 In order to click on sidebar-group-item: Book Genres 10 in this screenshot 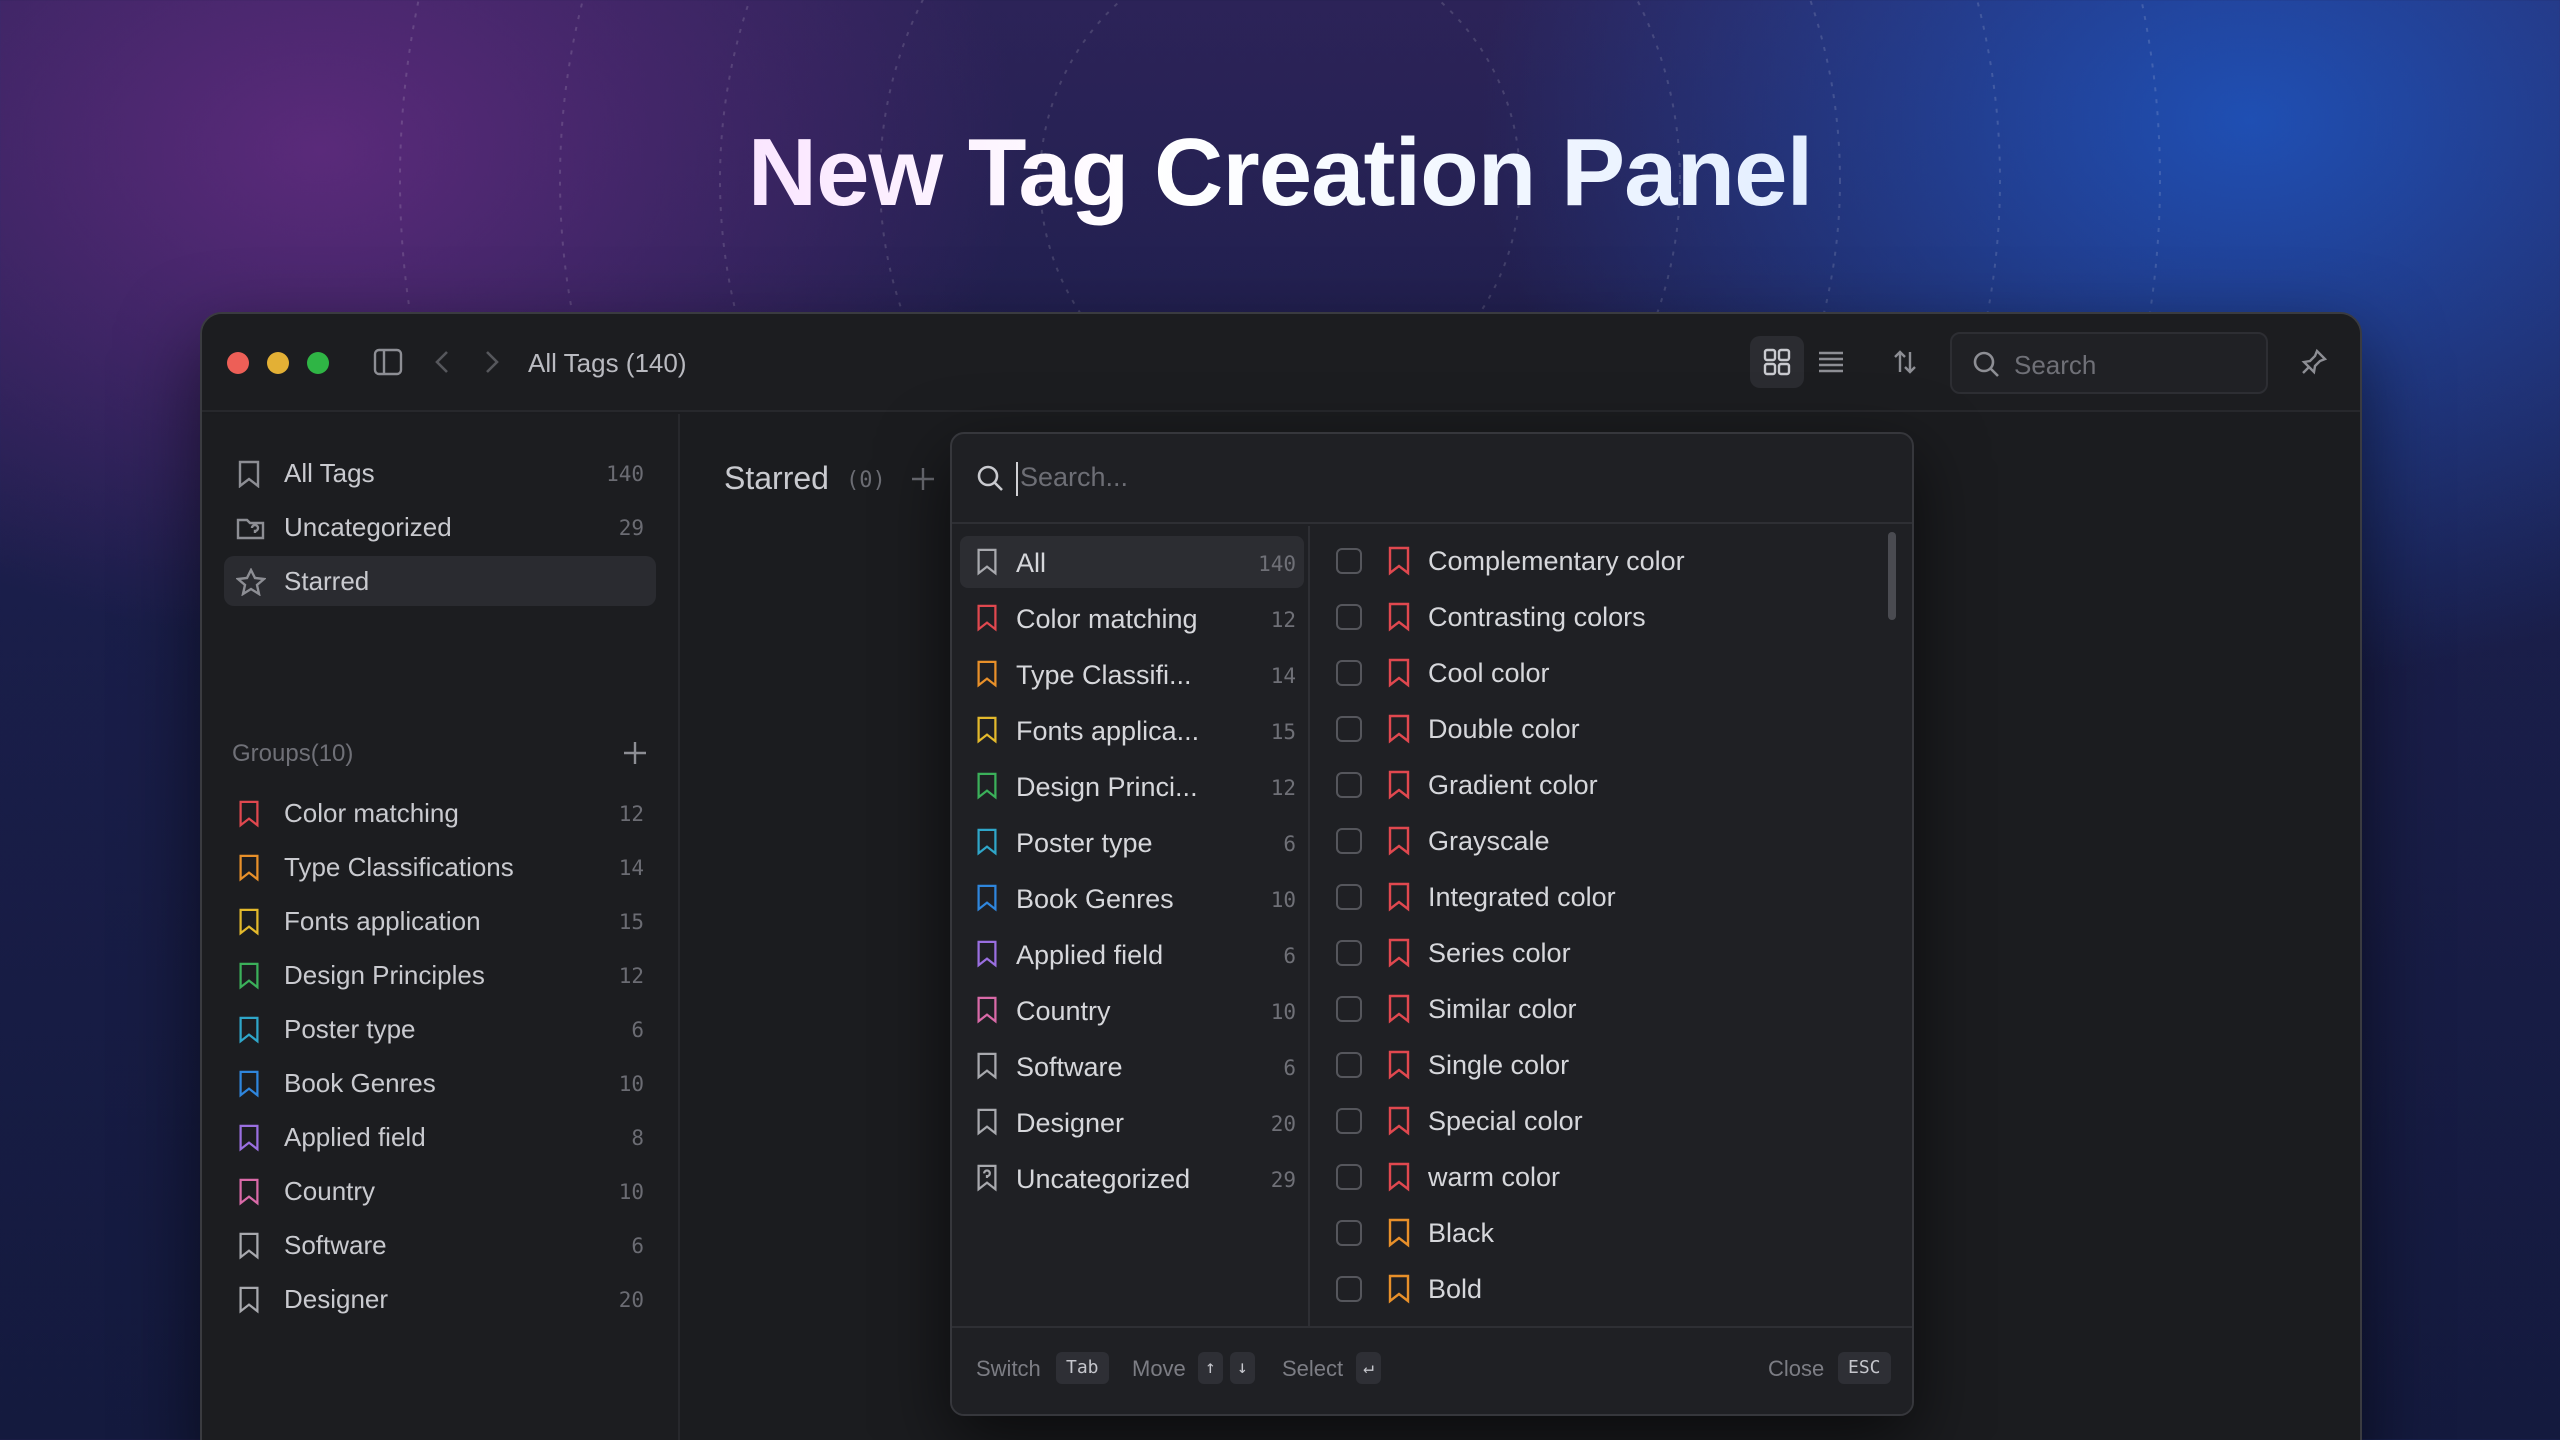, I will do `click(440, 1083)`.